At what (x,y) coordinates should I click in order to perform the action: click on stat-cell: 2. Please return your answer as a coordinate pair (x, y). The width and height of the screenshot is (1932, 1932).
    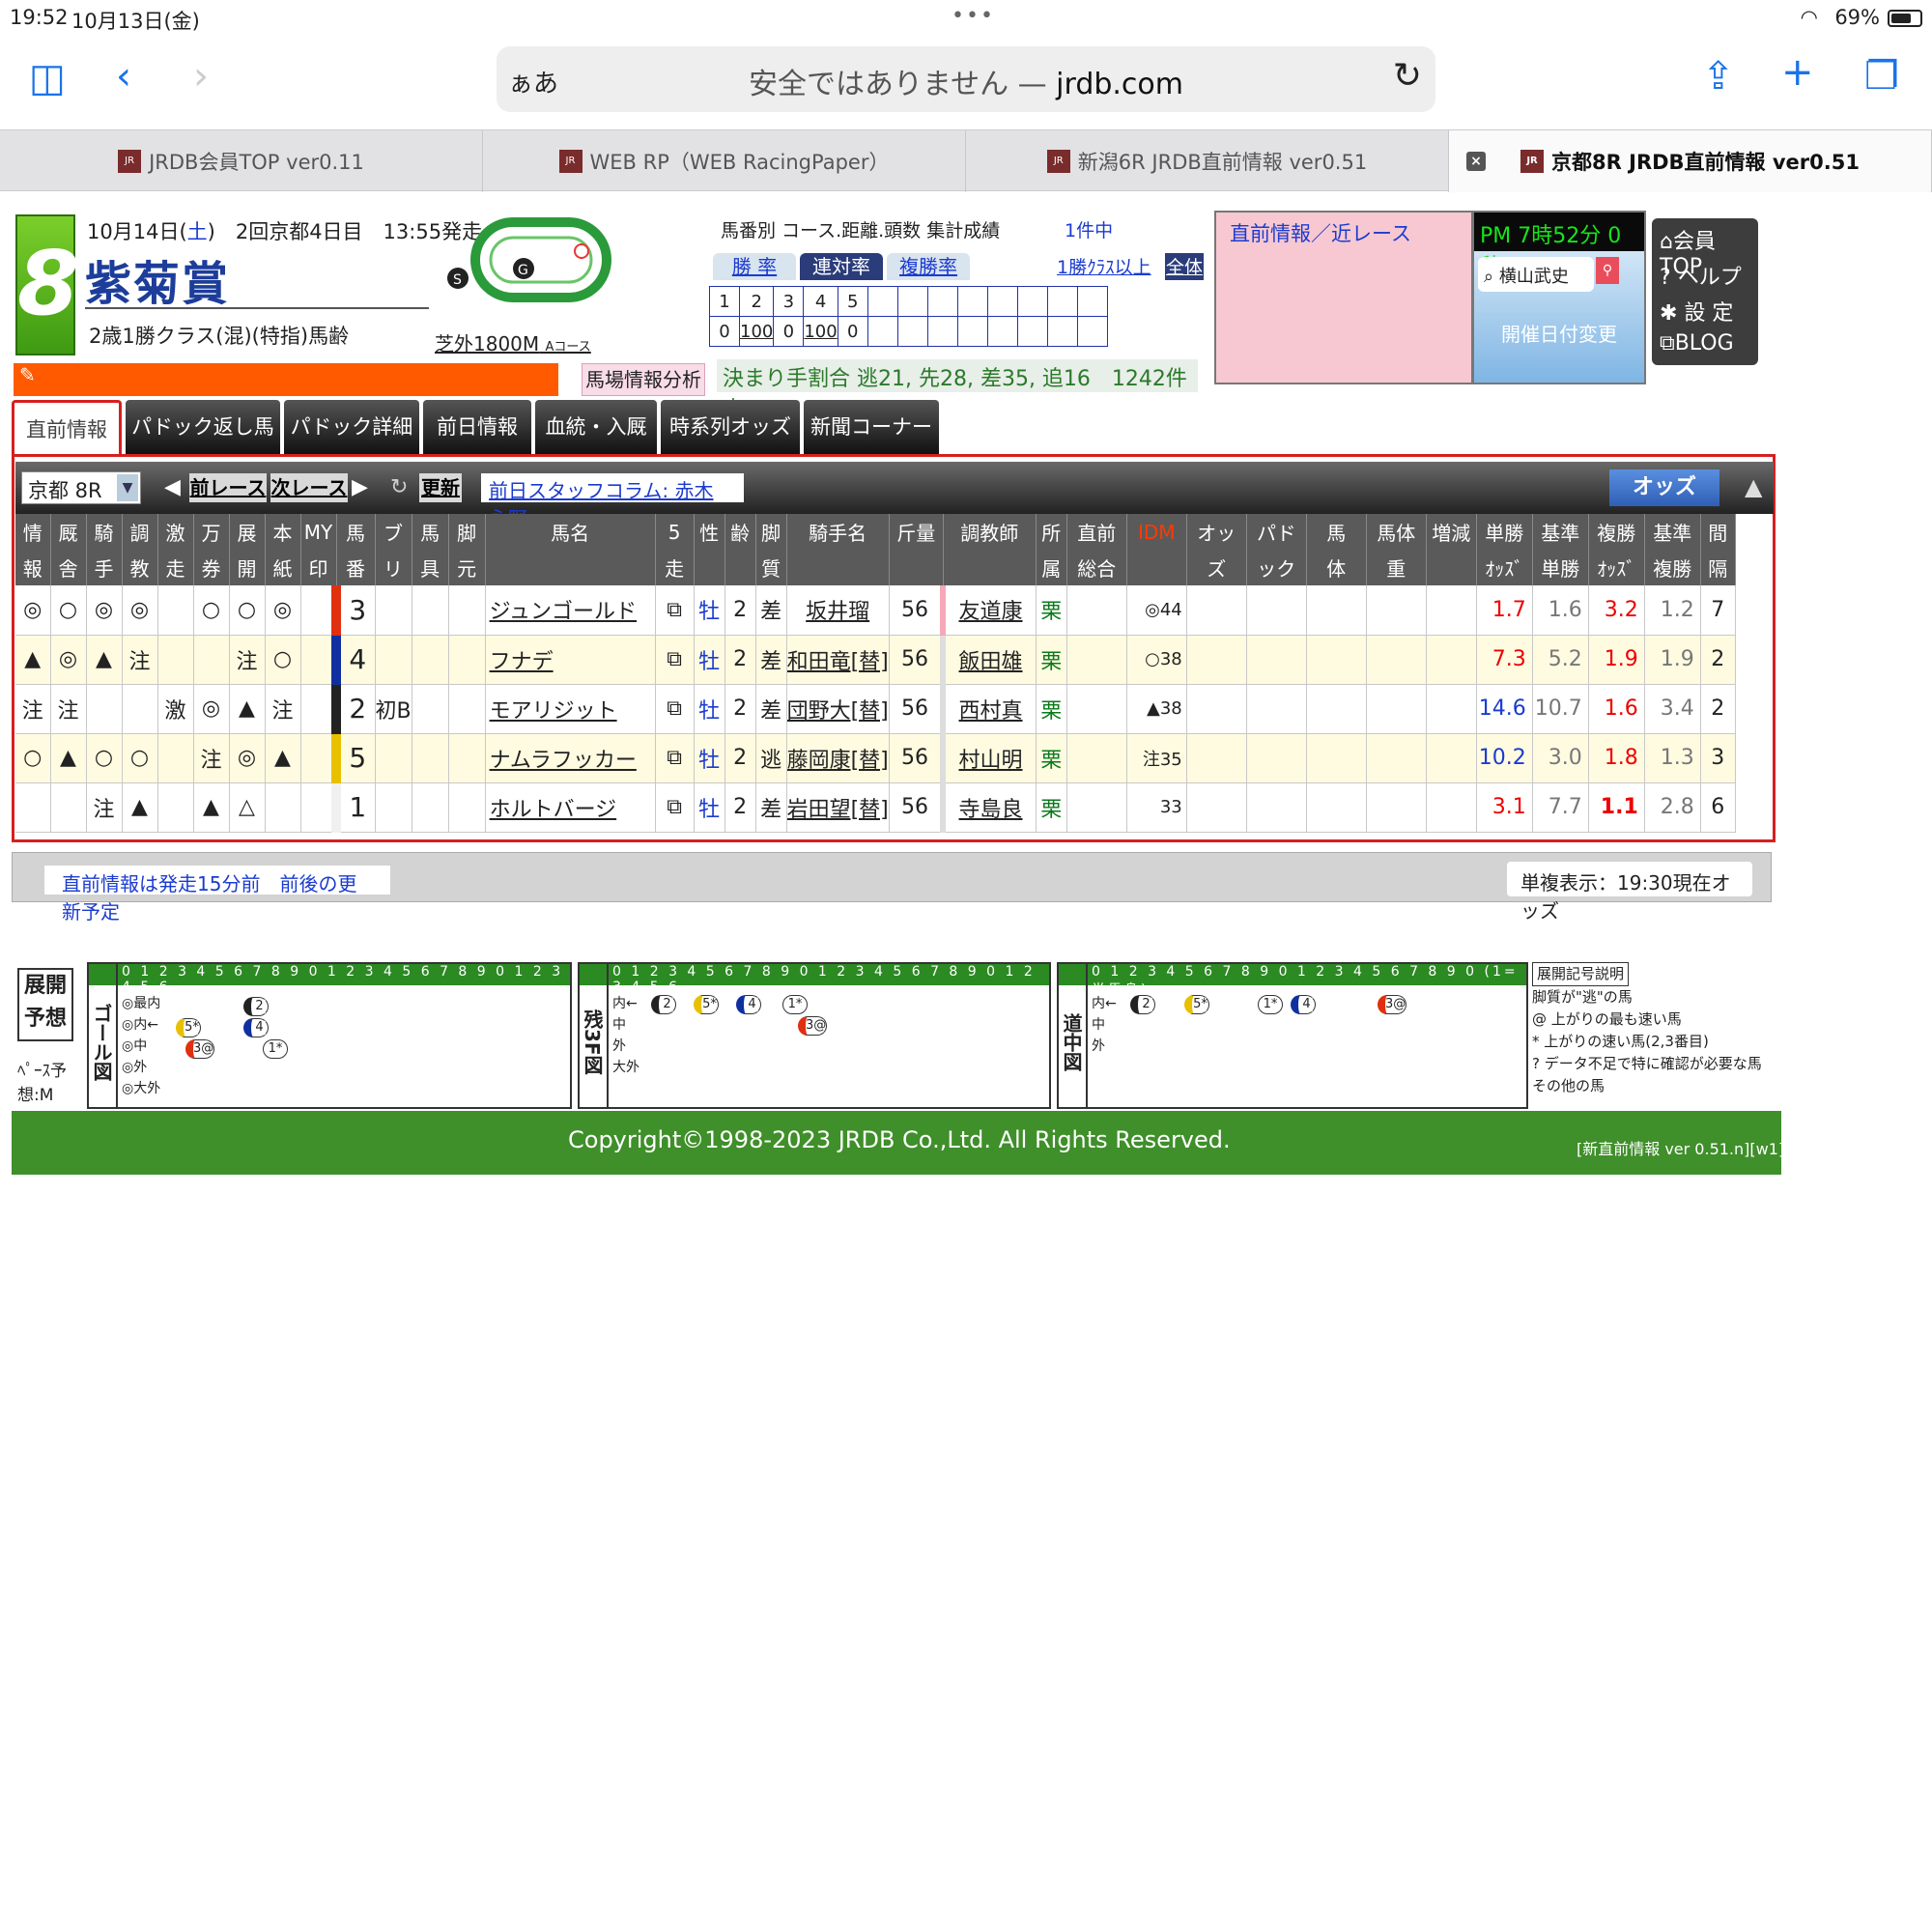
    Looking at the image, I should click on (756, 301).